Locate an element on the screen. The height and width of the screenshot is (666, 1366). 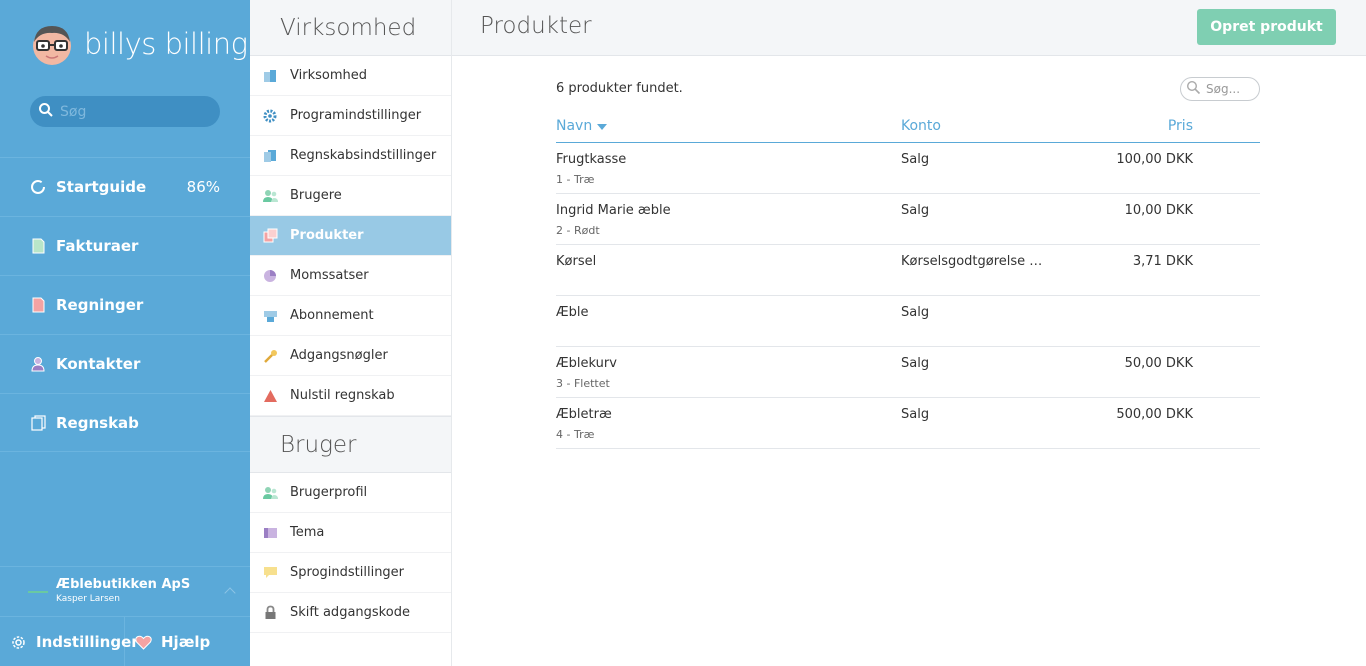
nav-item-regninger: Regninger is located at coordinates (125, 304).